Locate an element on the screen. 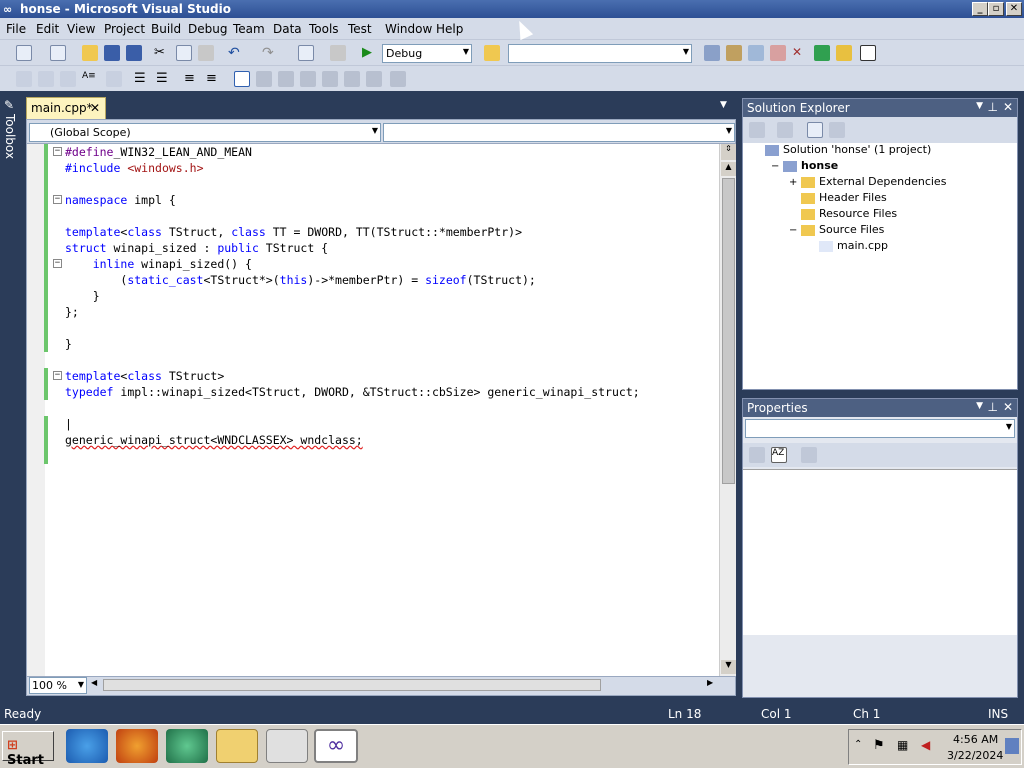 The height and width of the screenshot is (768, 1024). properties-view-icon is located at coordinates (757, 130).